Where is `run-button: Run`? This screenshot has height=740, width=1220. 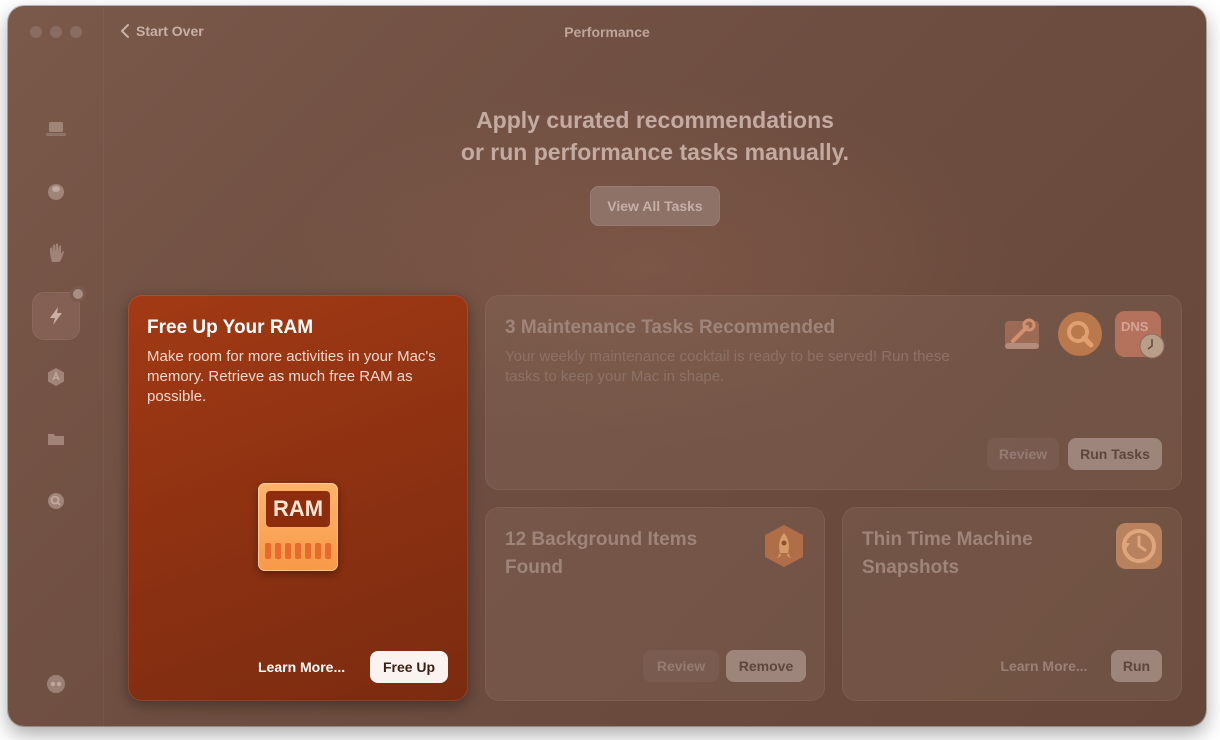 run-button: Run is located at coordinates (1136, 666).